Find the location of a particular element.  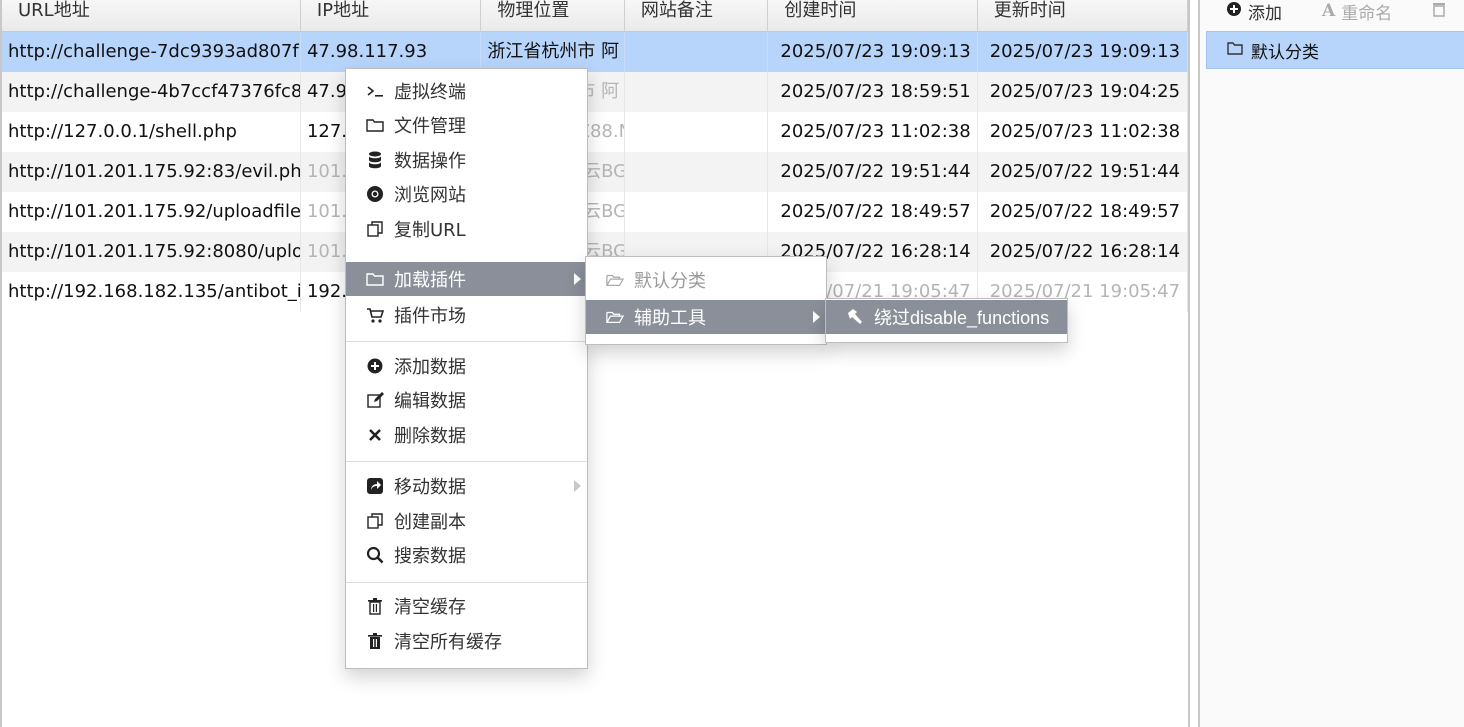

menu-item-clear-cache: 清空缓存 is located at coordinates (466, 606).